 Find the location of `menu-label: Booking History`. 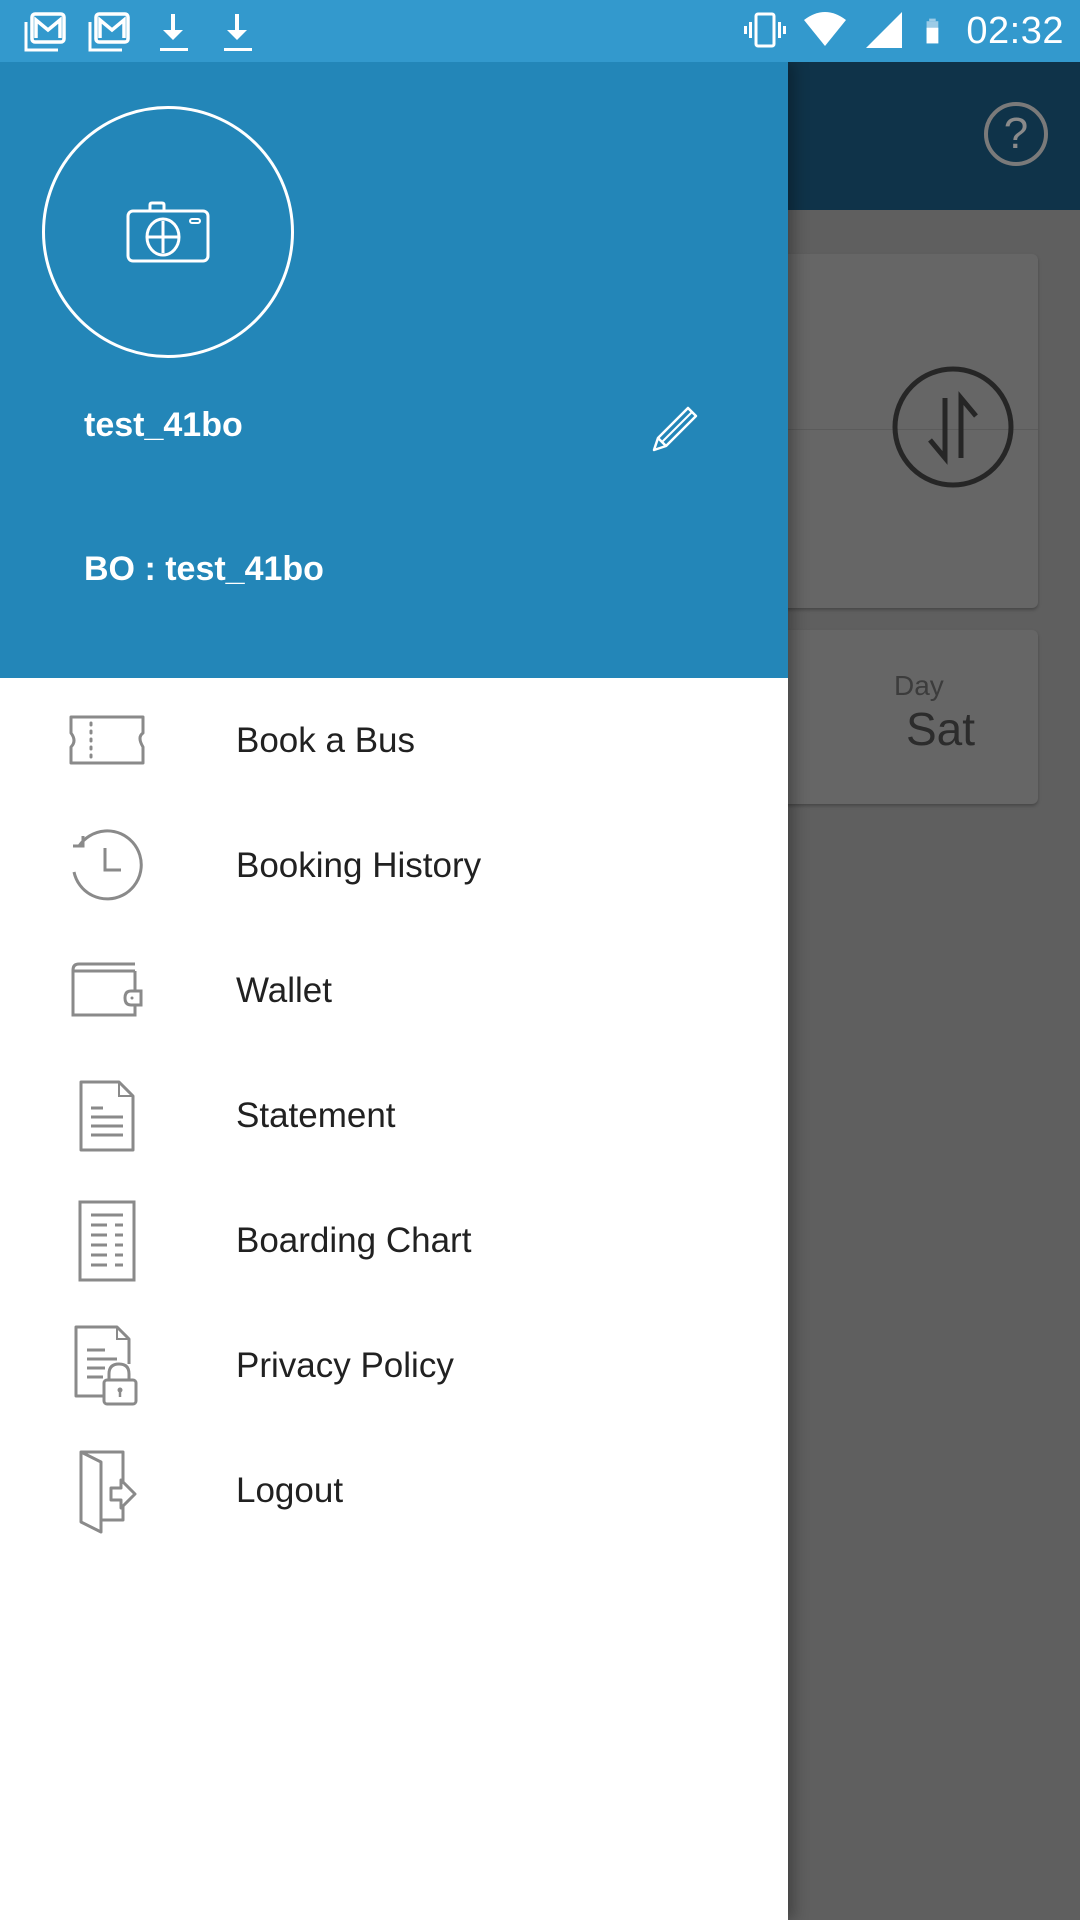

menu-label: Booking History is located at coordinates (359, 865).